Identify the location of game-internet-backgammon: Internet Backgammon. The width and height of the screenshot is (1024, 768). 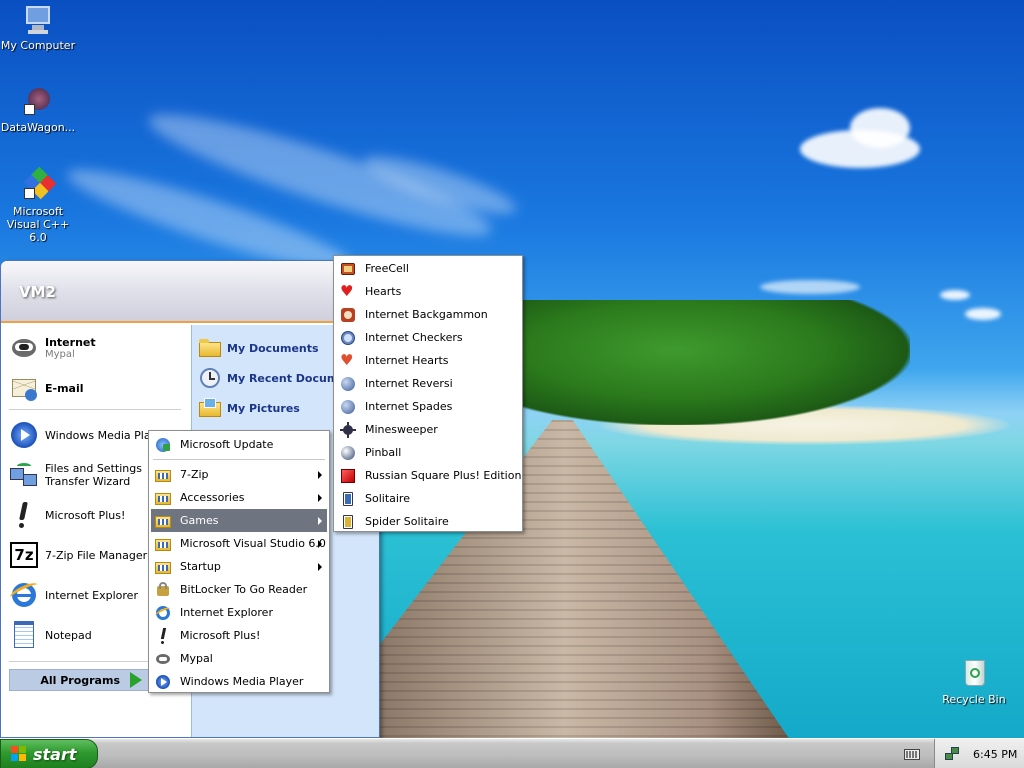
(428, 314).